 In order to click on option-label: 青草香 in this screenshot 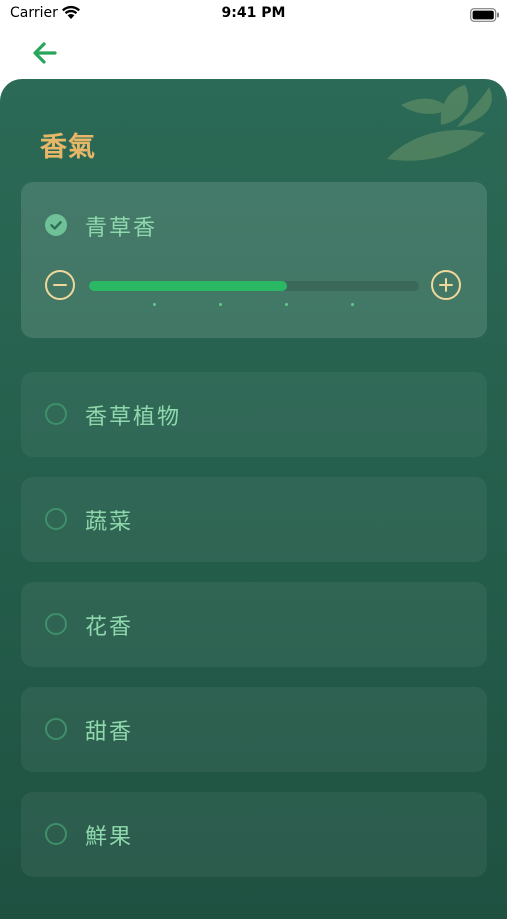, I will do `click(121, 228)`.